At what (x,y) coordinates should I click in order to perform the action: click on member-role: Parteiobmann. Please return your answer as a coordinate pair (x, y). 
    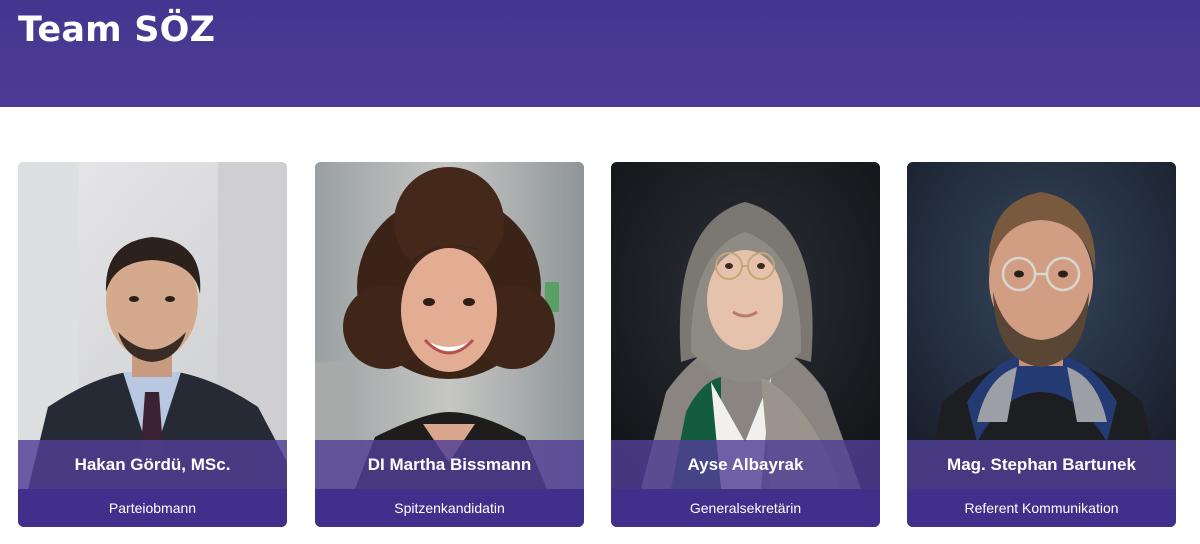
    Looking at the image, I should click on (152, 508).